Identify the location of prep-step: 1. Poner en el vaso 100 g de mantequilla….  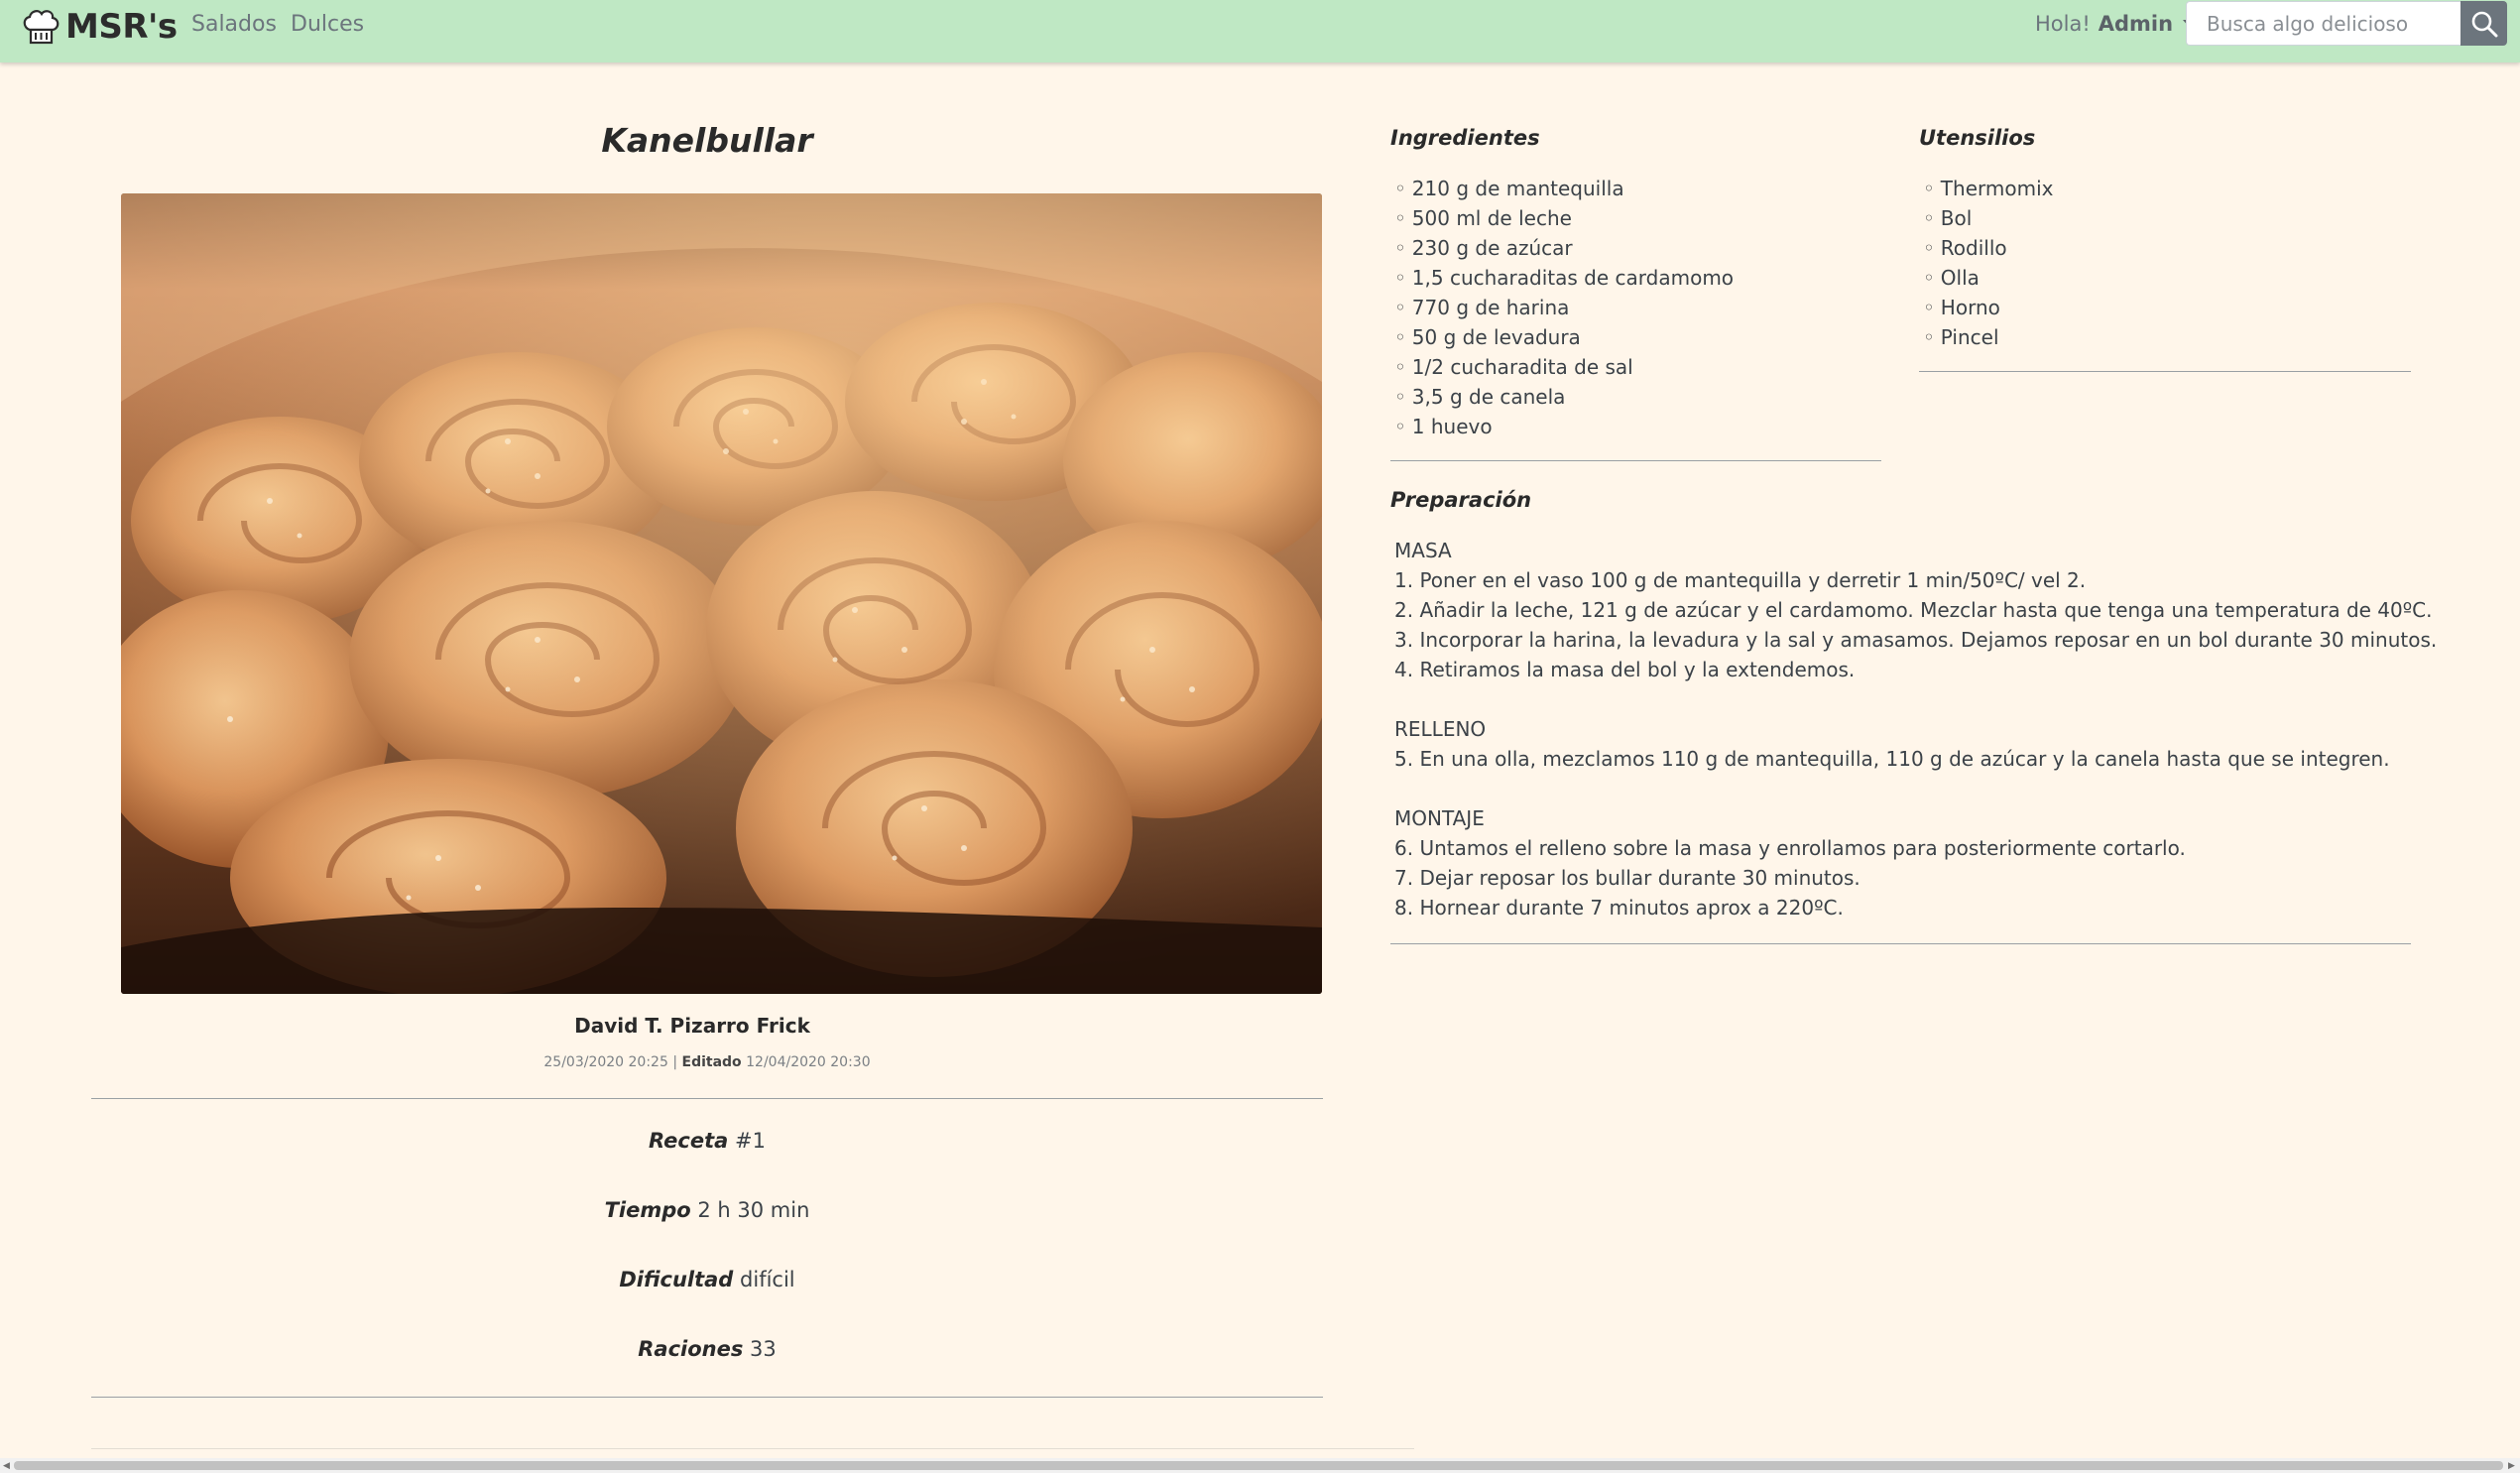
(1740, 580).